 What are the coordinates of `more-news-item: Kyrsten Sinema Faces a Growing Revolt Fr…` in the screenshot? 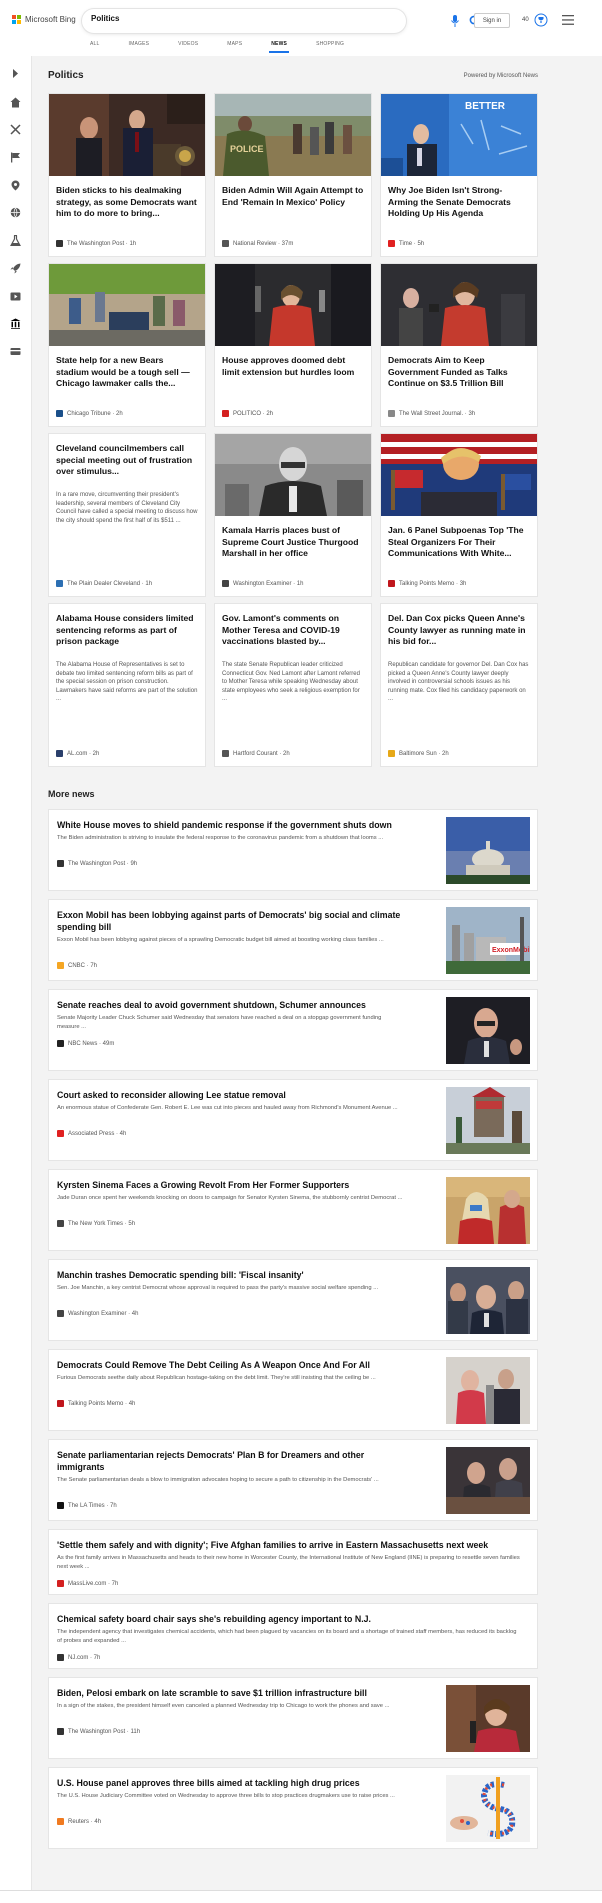 It's located at (293, 1210).